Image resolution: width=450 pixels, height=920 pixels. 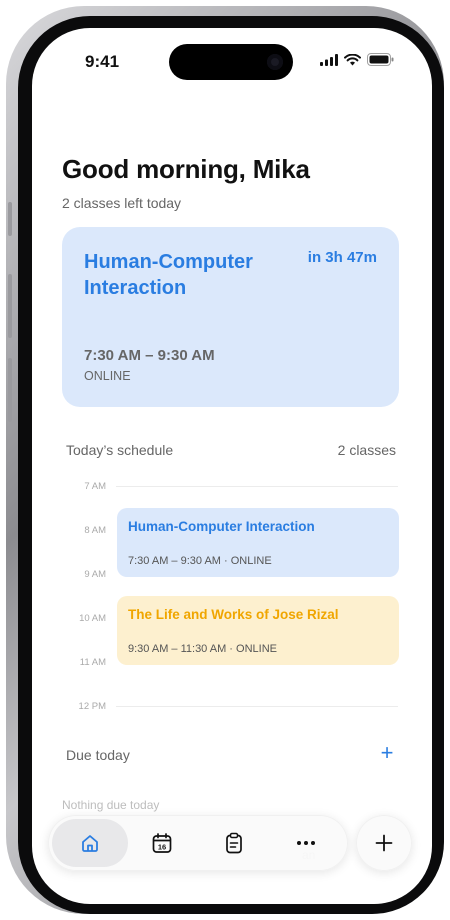 I want to click on signal-icon, so click(x=329, y=59).